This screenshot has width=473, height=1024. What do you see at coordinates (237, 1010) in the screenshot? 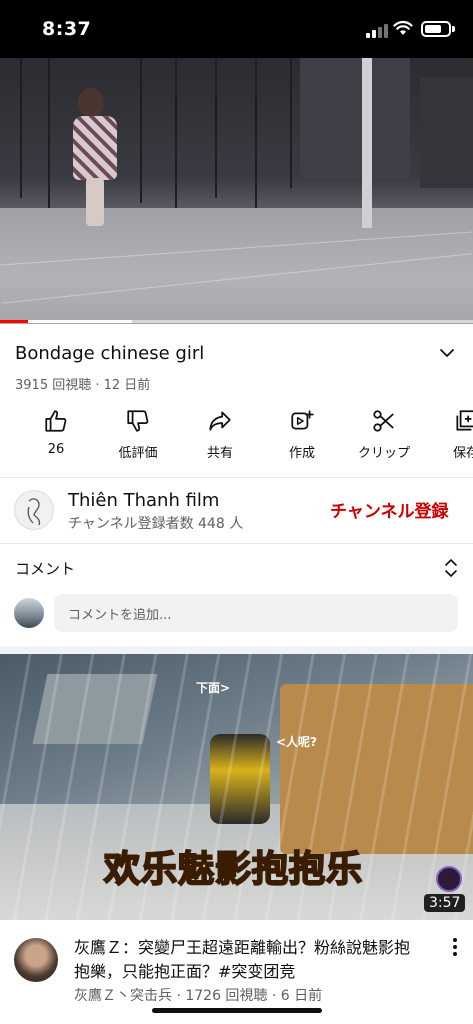
I see `home-indicator` at bounding box center [237, 1010].